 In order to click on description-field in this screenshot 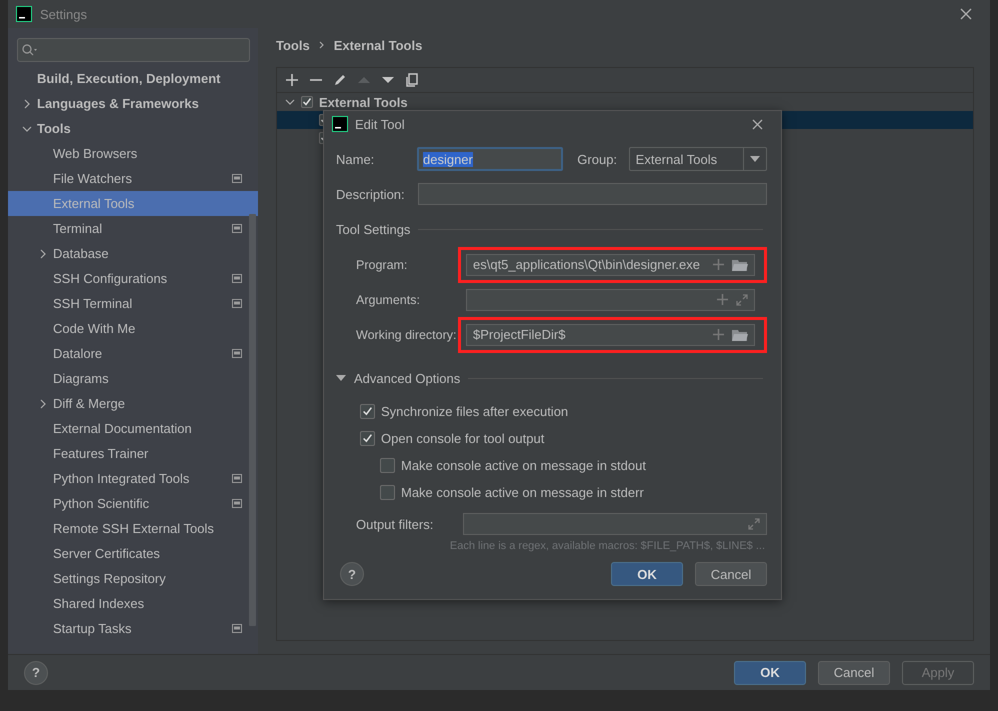, I will do `click(592, 194)`.